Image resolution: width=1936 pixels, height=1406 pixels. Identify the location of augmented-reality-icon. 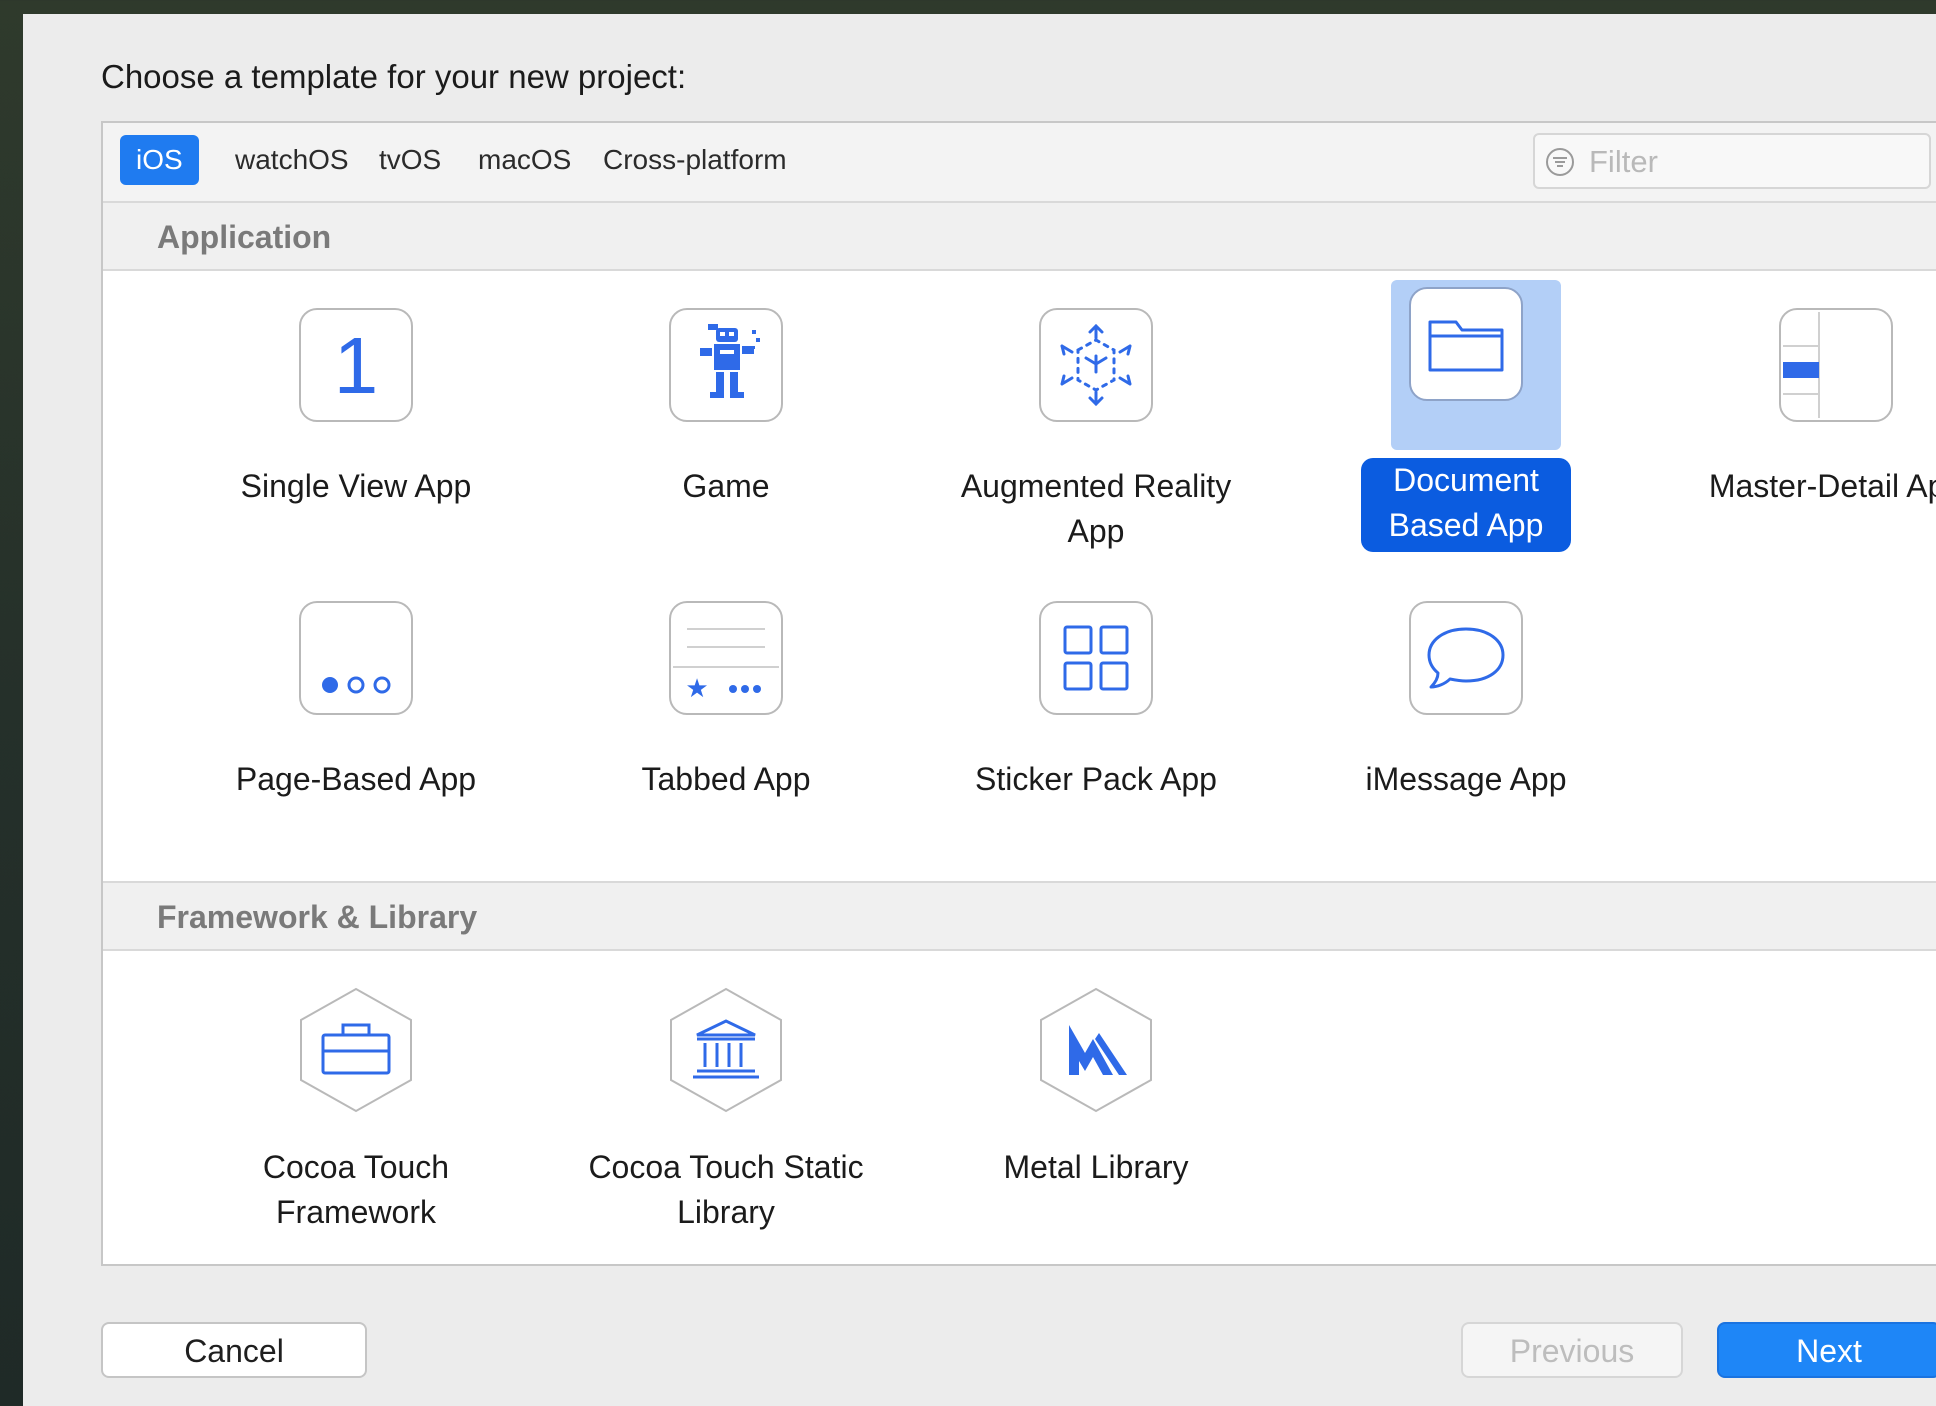
(1096, 365).